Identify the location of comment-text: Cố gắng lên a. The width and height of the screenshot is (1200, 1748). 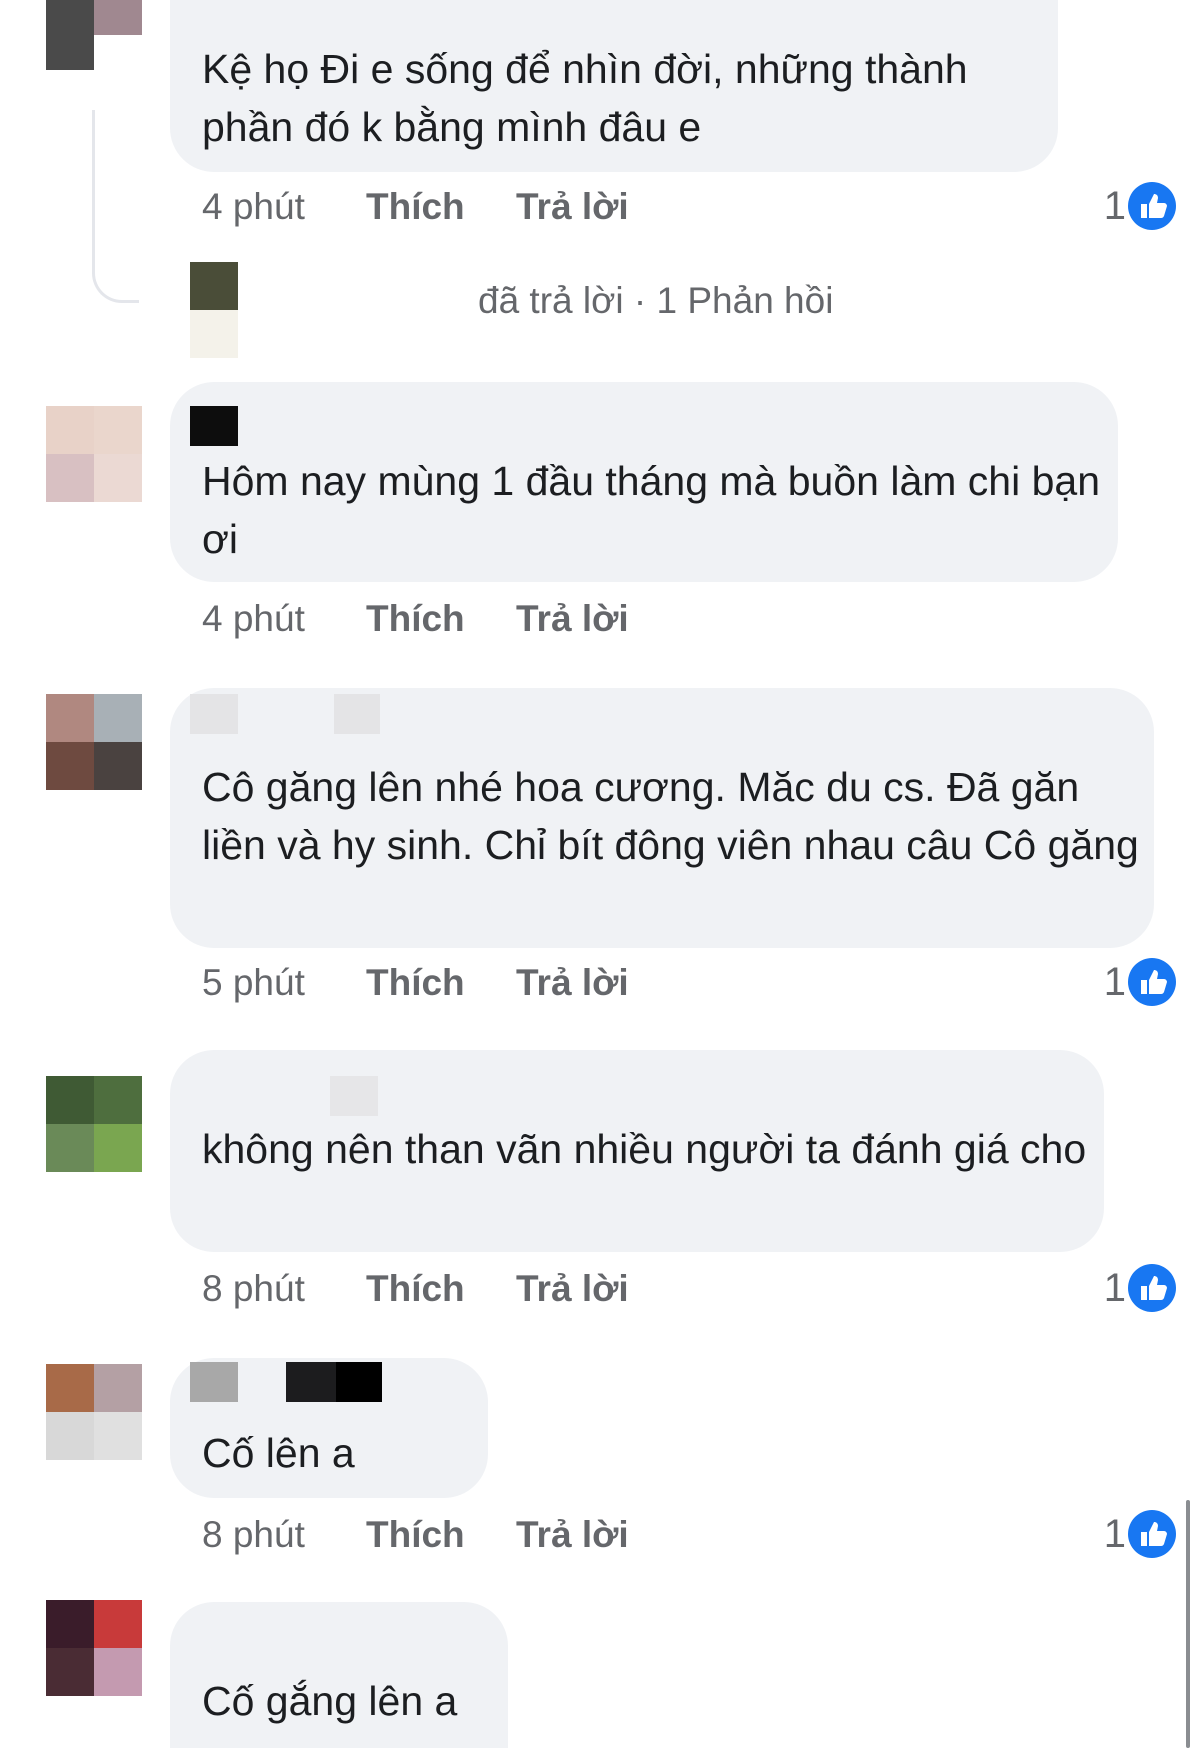
(330, 1701).